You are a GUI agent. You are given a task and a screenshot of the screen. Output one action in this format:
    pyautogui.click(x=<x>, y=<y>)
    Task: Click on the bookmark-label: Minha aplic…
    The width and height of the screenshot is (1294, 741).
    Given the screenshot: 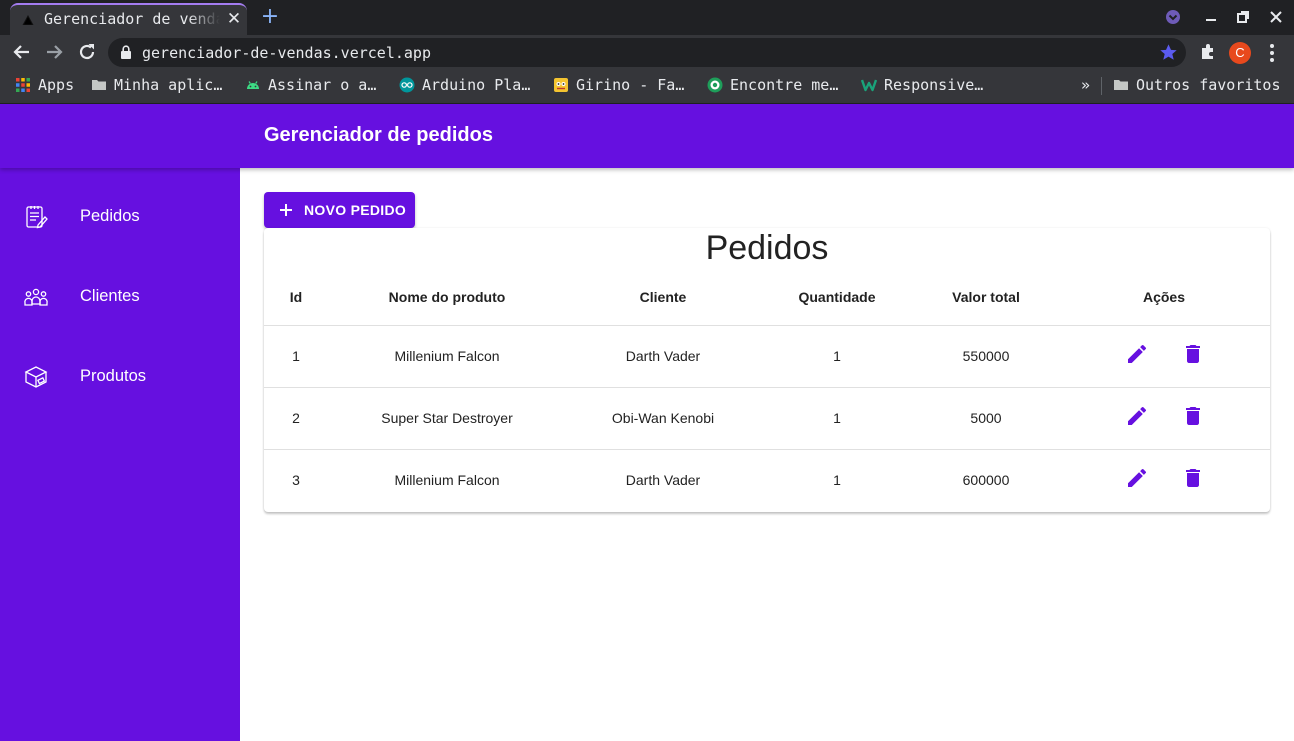 What is the action you would take?
    pyautogui.click(x=168, y=85)
    